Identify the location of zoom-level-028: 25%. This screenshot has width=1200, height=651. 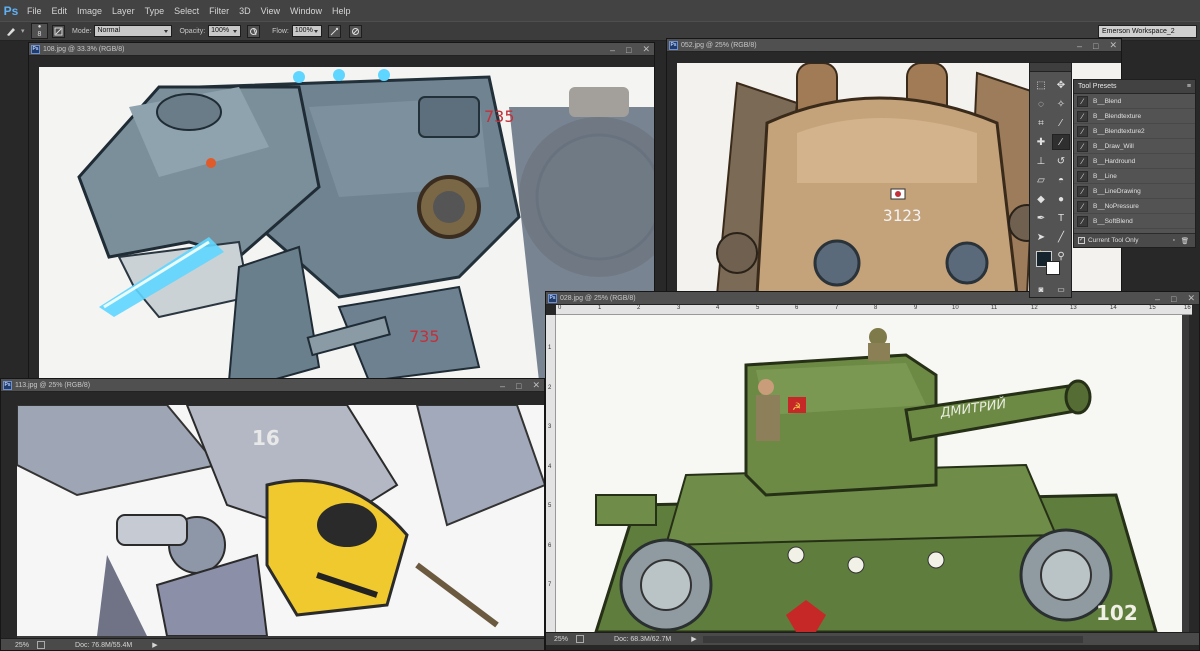
(561, 639).